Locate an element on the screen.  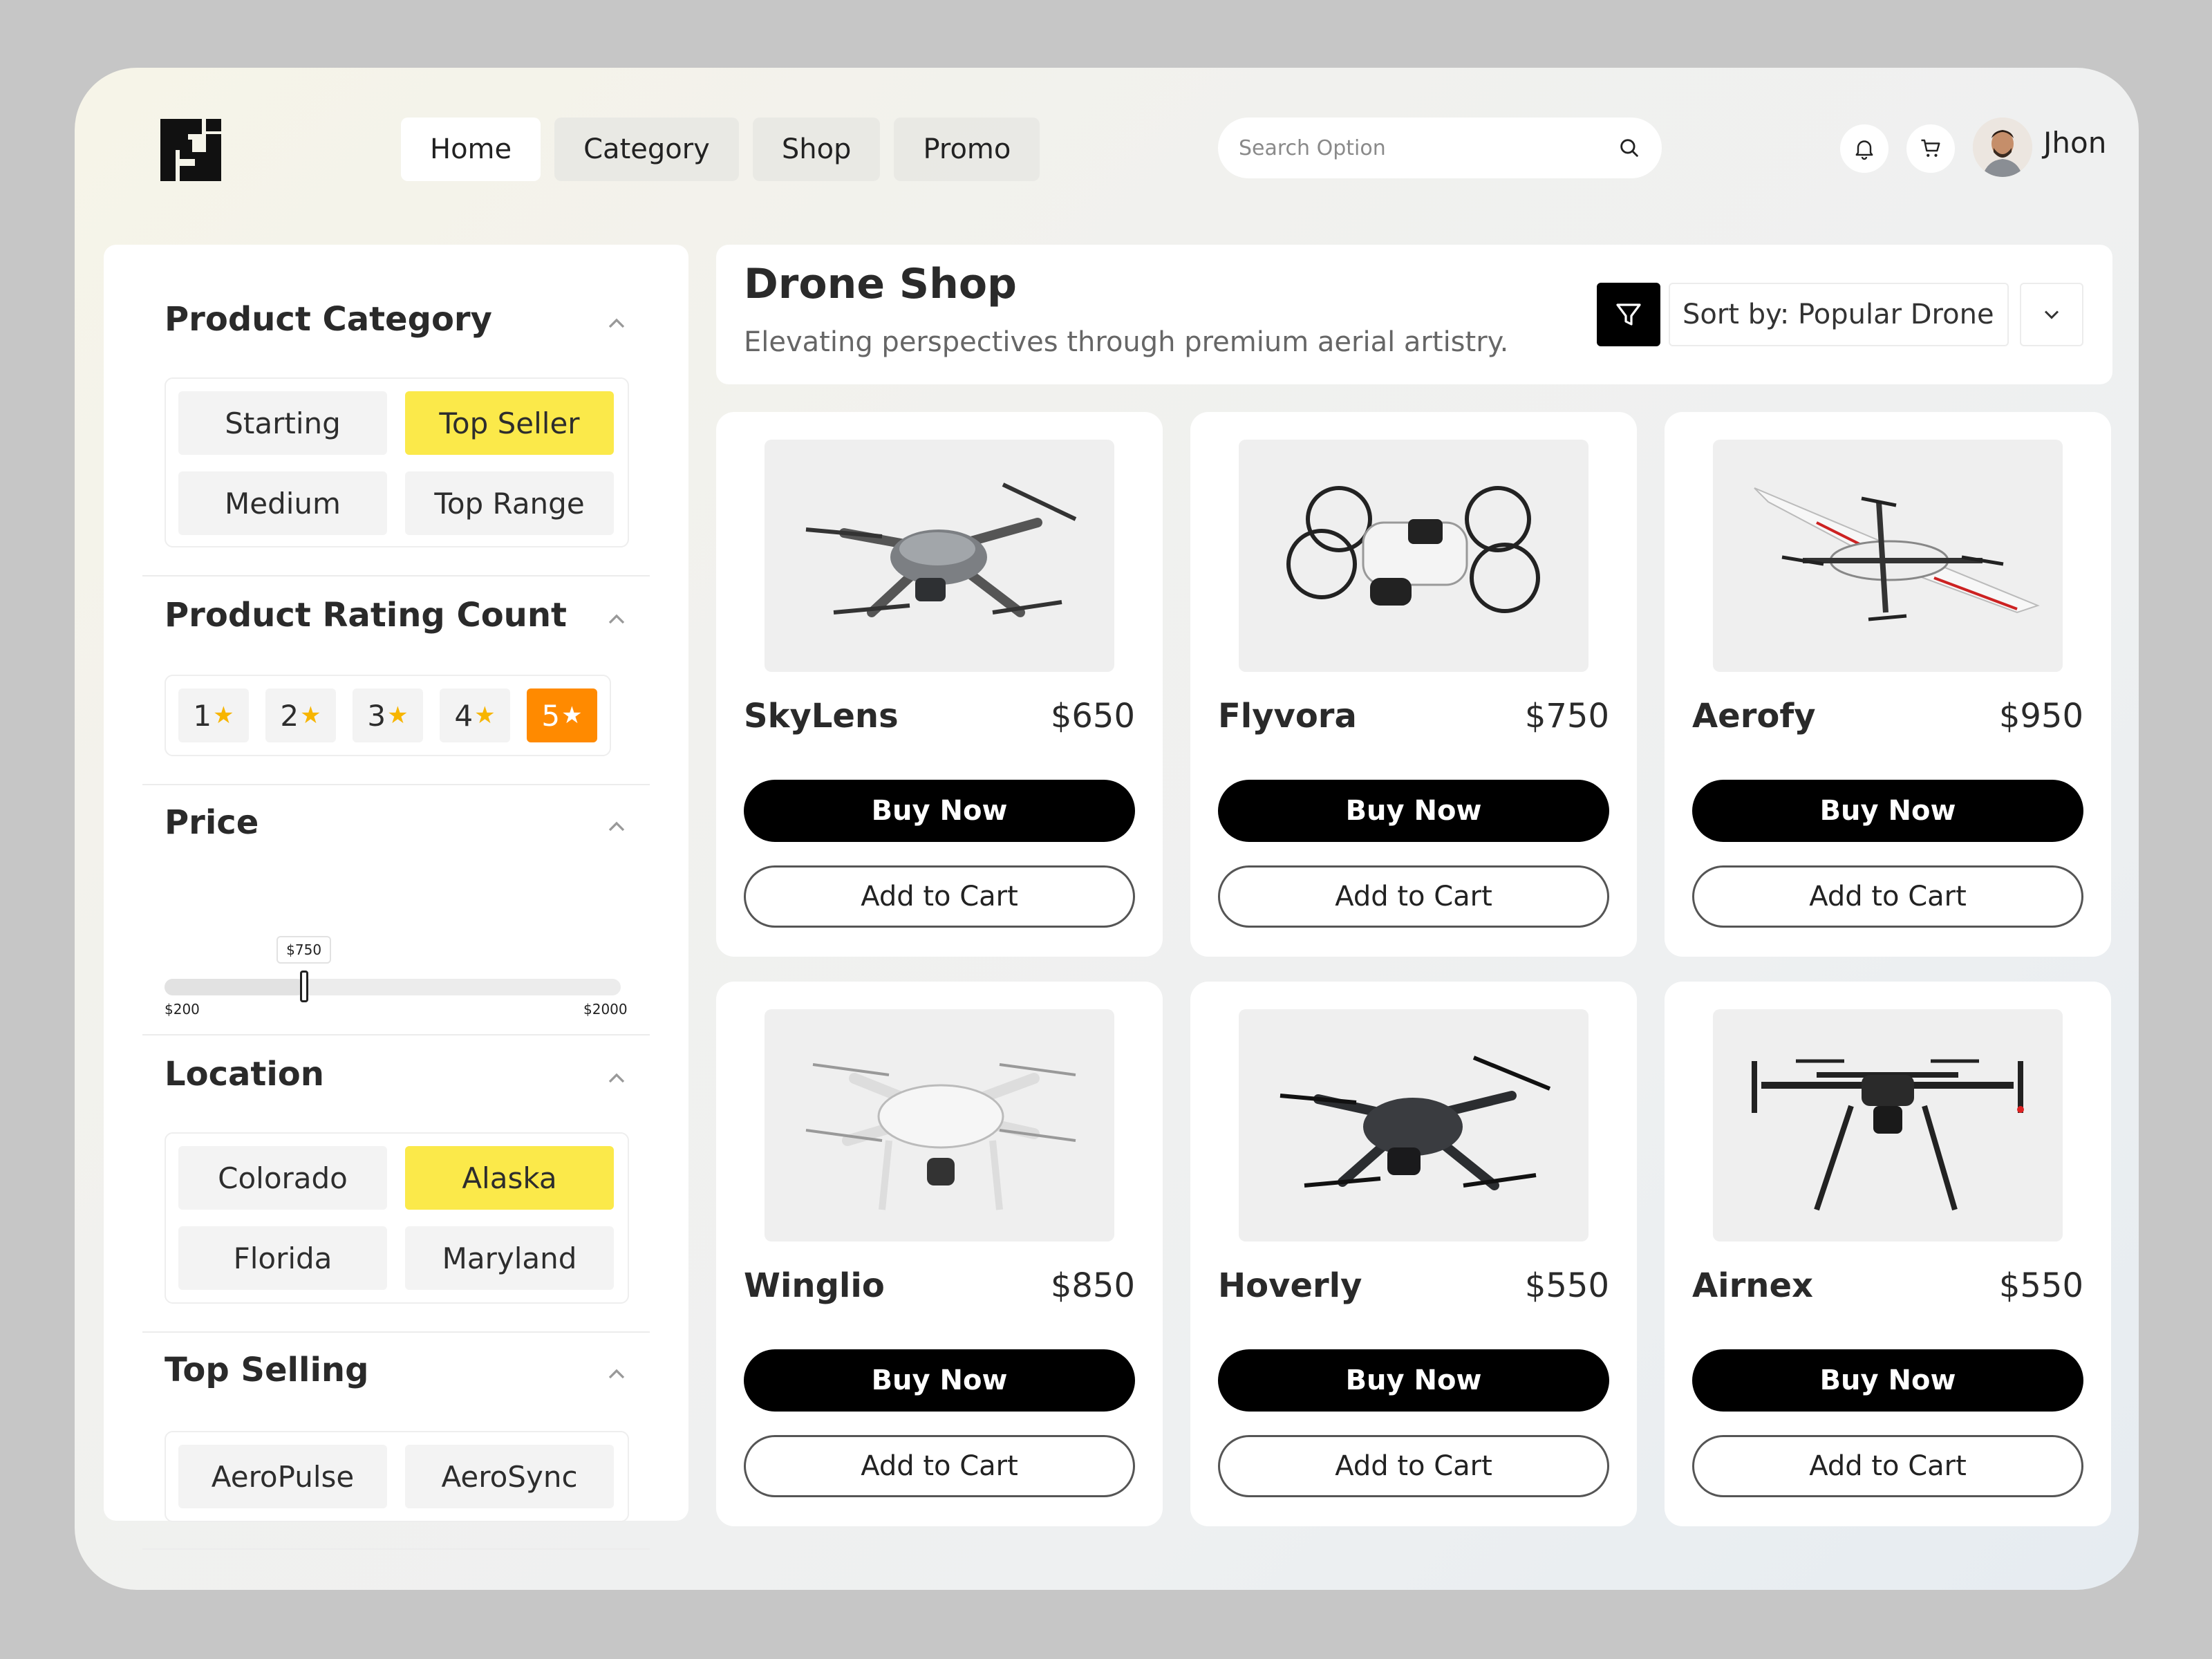
nav-shop: Shop is located at coordinates (817, 150).